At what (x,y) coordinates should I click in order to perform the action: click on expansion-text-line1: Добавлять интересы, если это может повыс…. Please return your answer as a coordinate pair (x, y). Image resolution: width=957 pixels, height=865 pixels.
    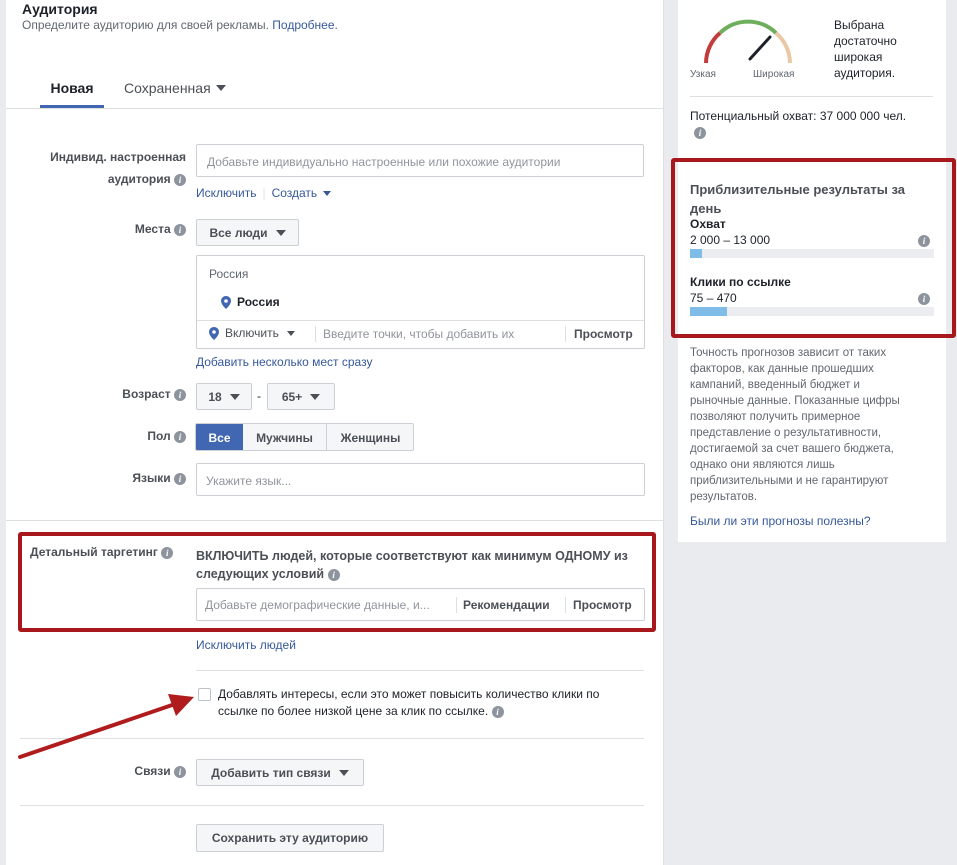
    Looking at the image, I should click on (409, 694).